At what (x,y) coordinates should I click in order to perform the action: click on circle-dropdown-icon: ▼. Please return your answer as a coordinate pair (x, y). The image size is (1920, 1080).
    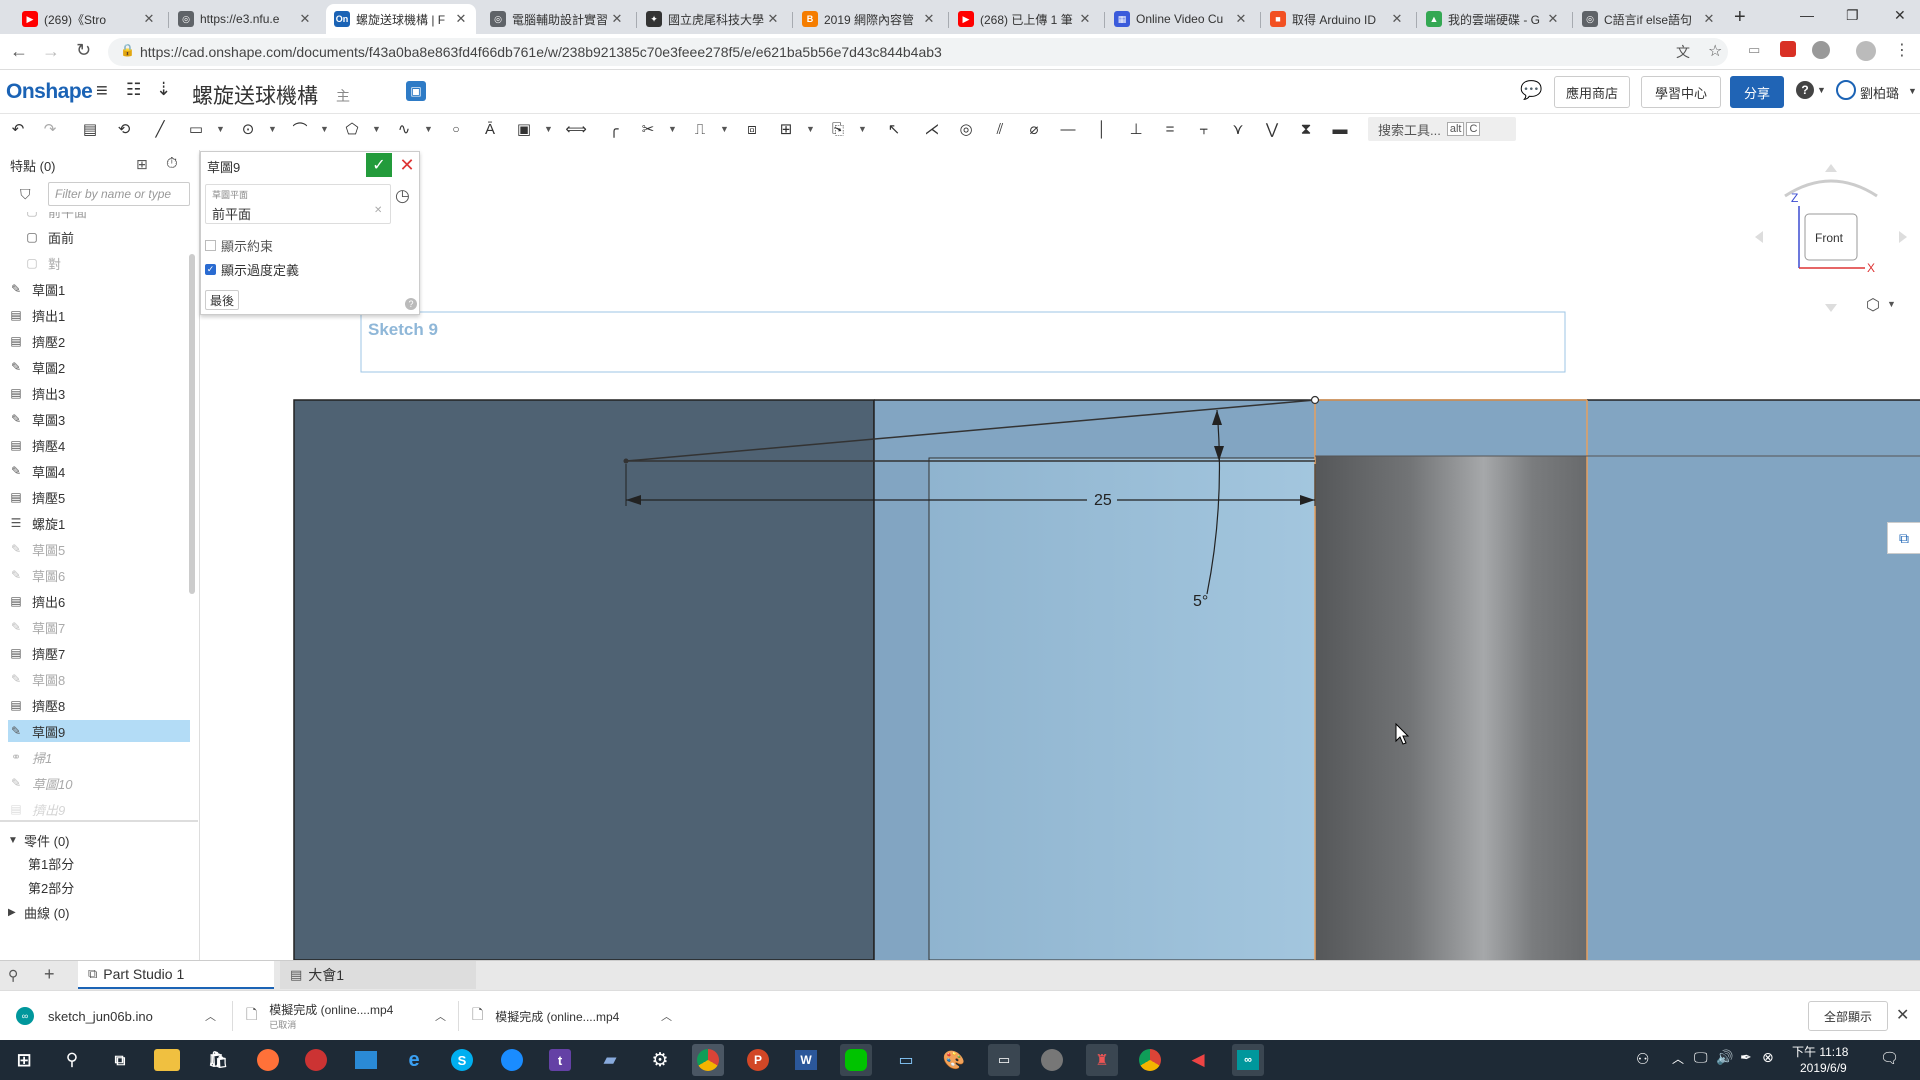
    Looking at the image, I should click on (272, 129).